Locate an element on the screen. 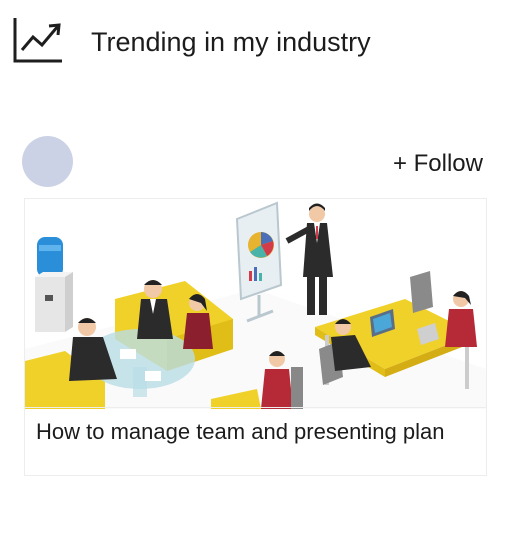 The width and height of the screenshot is (512, 537). follow-button: + Follow is located at coordinates (438, 164).